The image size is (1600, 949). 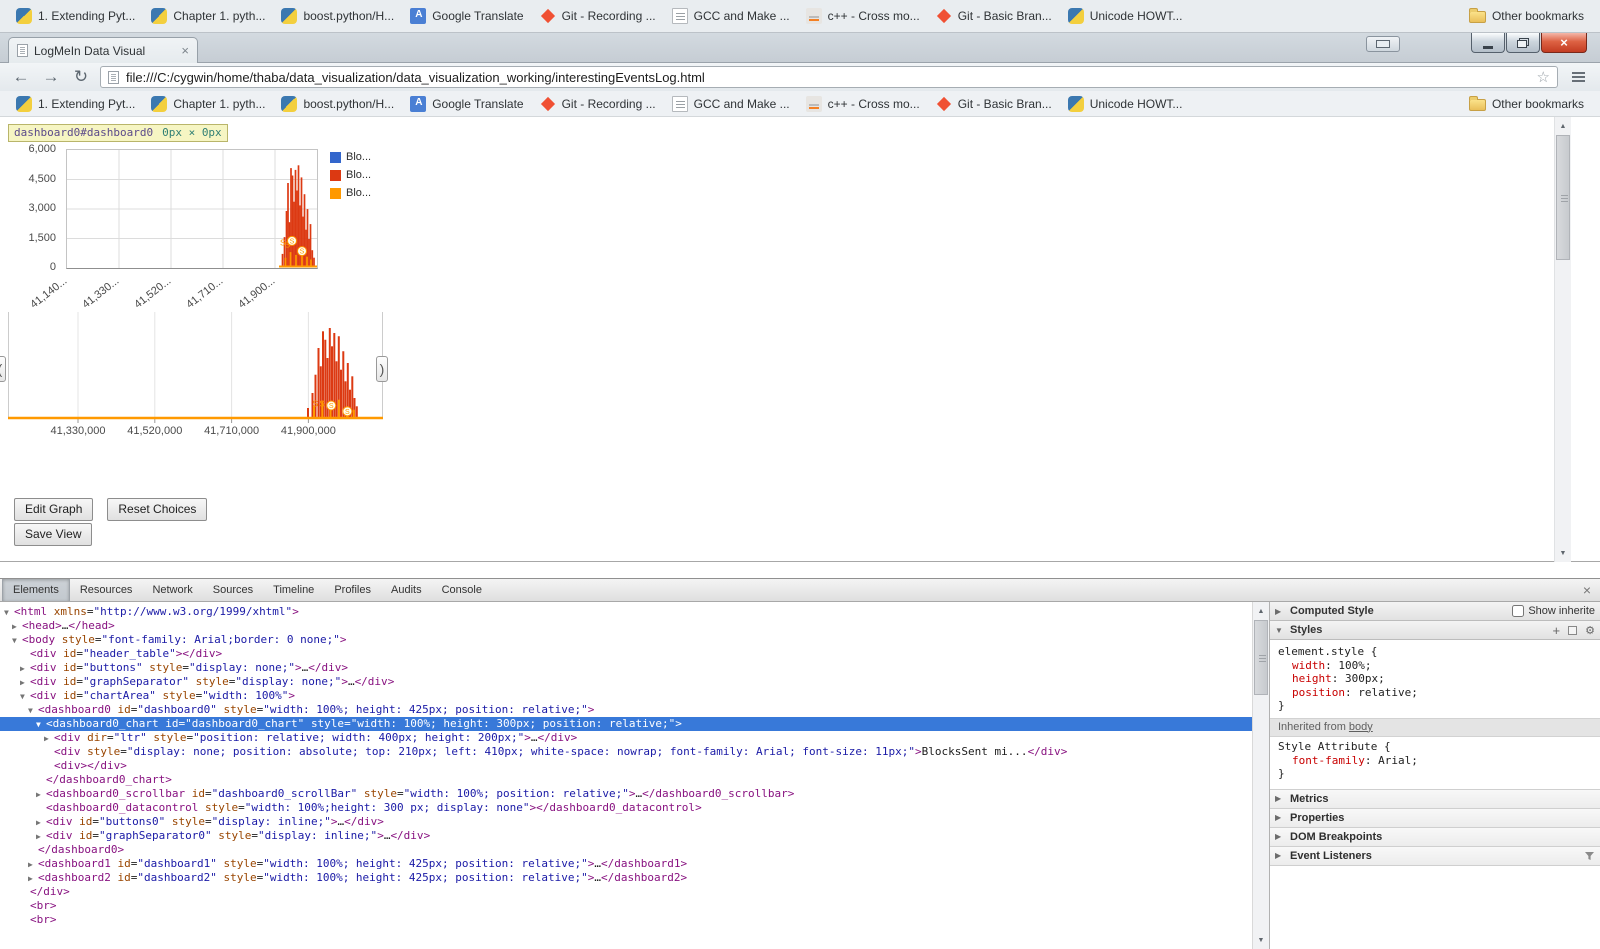 What do you see at coordinates (1573, 630) in the screenshot?
I see `element-state-icon` at bounding box center [1573, 630].